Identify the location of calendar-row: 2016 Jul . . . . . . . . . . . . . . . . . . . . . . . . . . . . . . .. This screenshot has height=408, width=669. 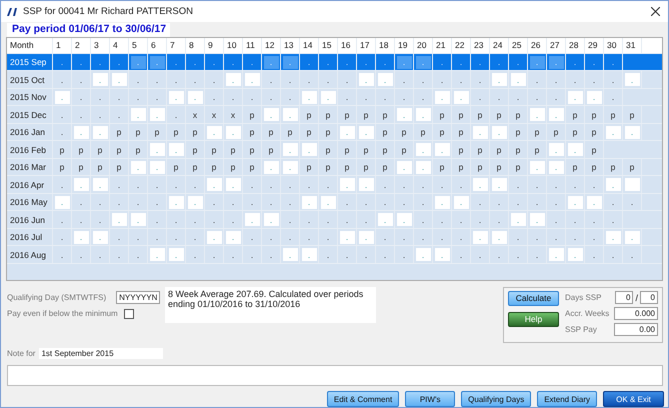
(334, 237).